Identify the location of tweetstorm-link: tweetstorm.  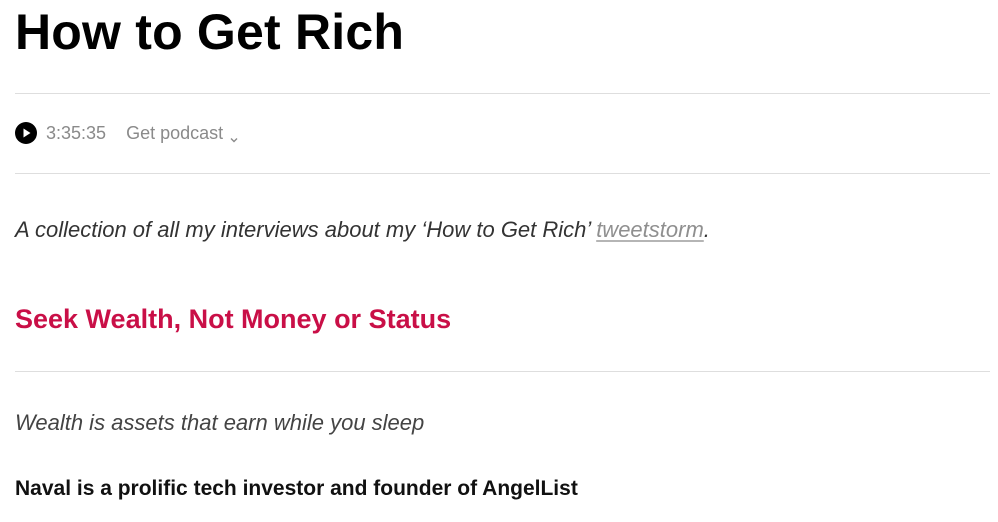
(650, 229).